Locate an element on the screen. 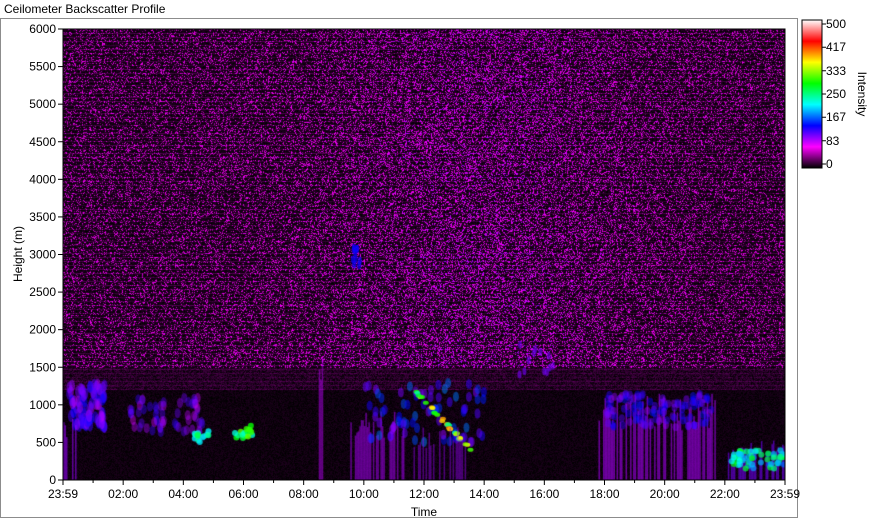 Image resolution: width=872 pixels, height=519 pixels. colorbar-tick-label: 417 is located at coordinates (836, 47).